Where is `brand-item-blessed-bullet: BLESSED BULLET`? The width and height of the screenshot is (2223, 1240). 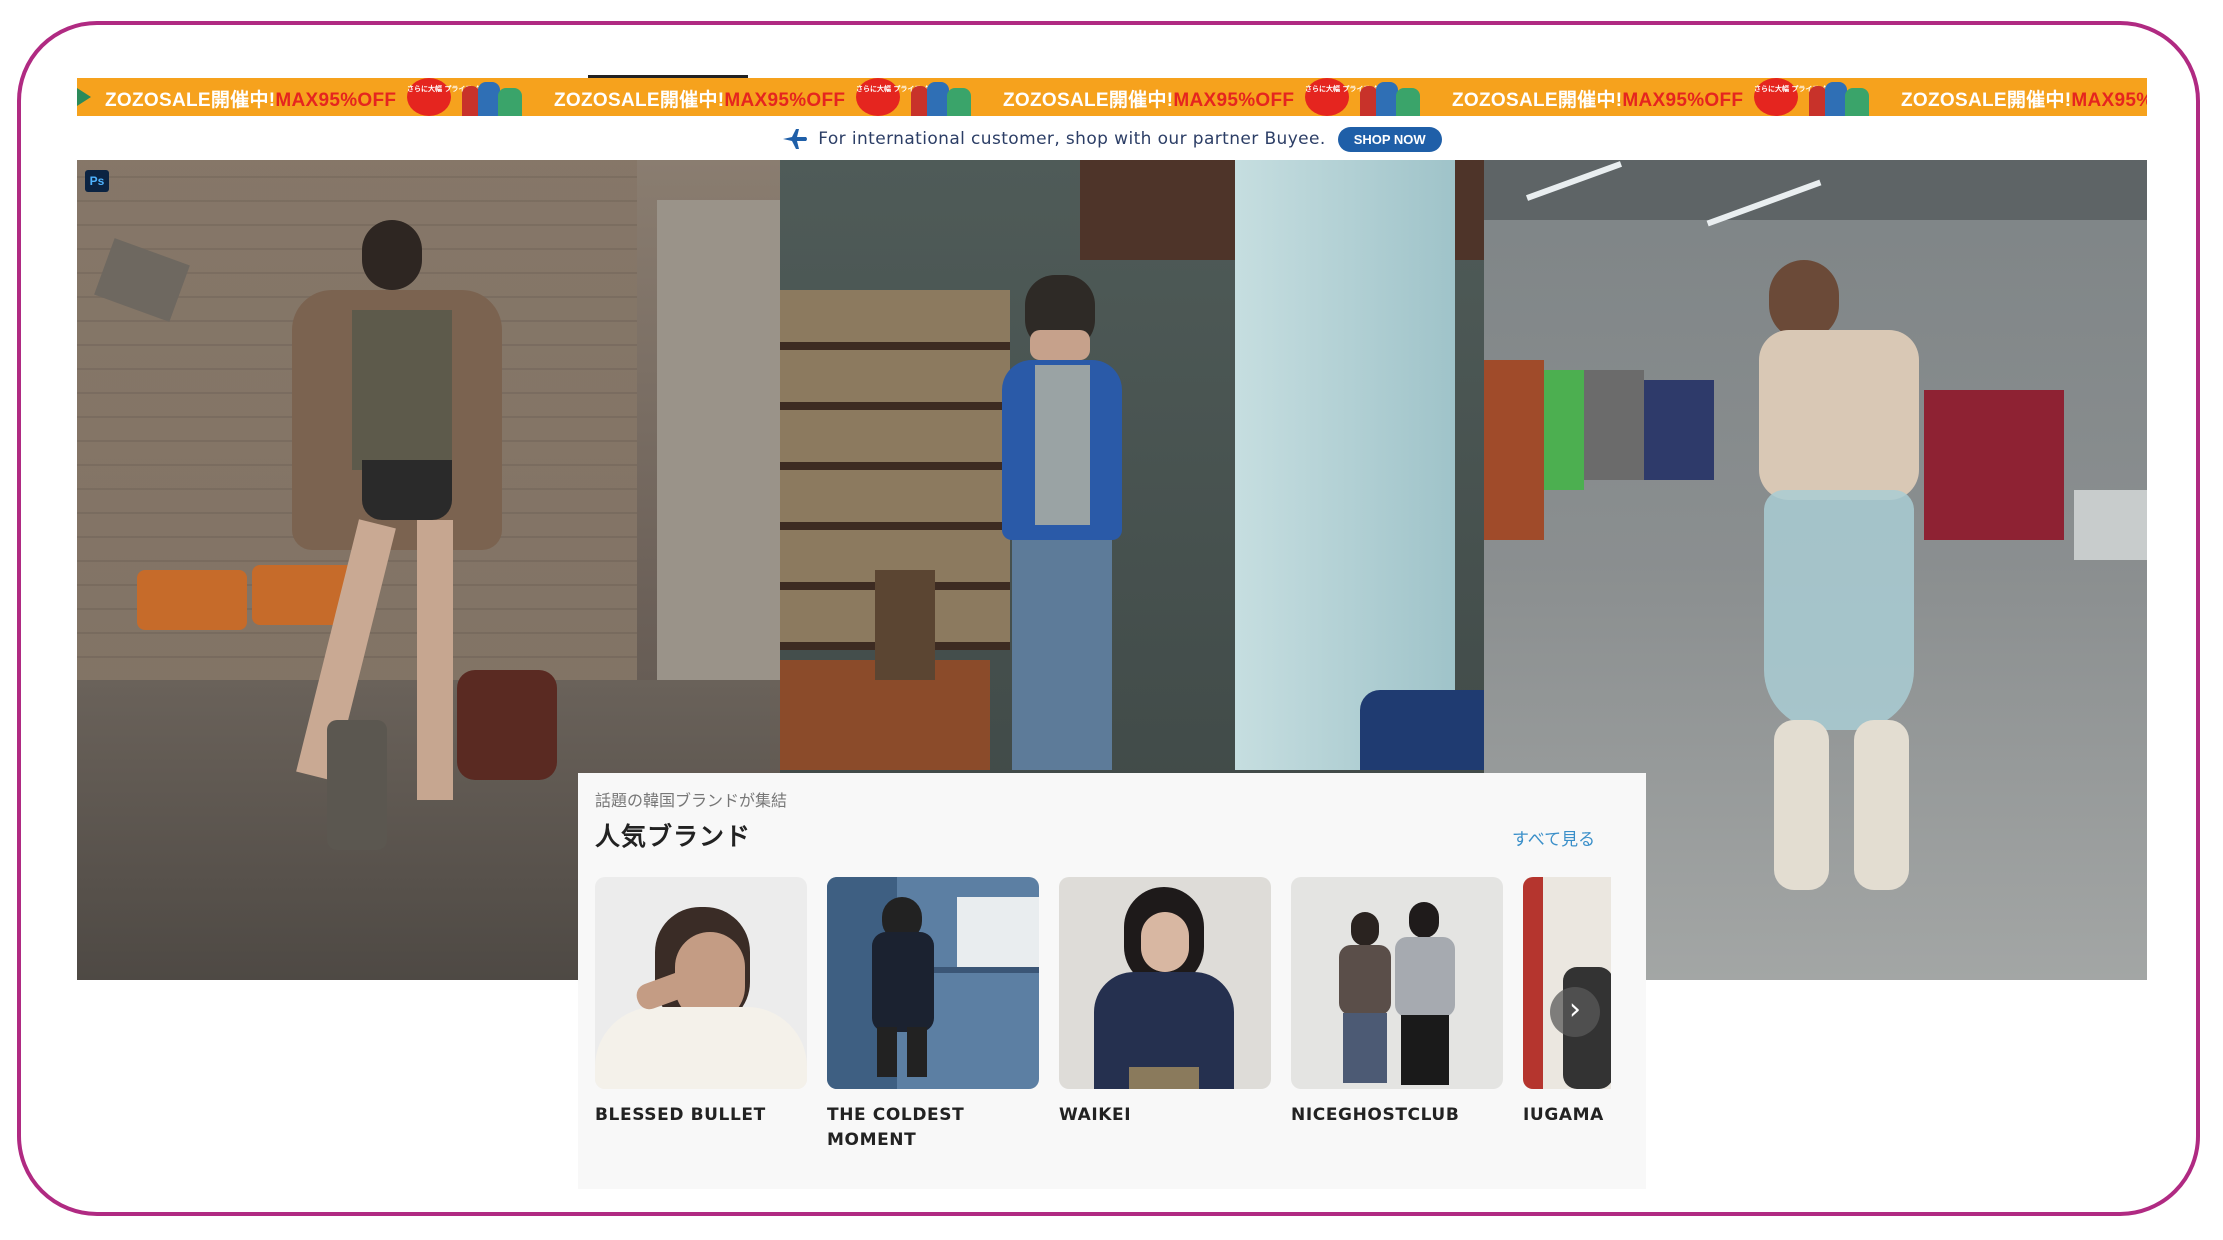
brand-item-blessed-bullet: BLESSED BULLET is located at coordinates (701, 1002).